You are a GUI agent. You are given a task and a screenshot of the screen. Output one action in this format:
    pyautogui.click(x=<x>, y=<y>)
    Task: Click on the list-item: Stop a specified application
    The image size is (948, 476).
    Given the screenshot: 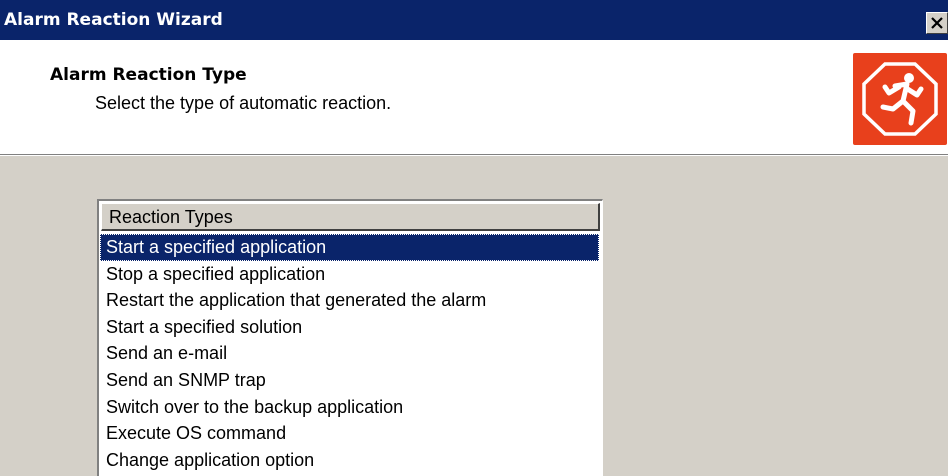 What is the action you would take?
    pyautogui.click(x=349, y=274)
    